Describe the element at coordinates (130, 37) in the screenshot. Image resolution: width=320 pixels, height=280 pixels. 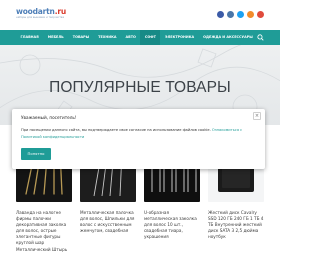
I see `nav-item-auto: АВТО` at that location.